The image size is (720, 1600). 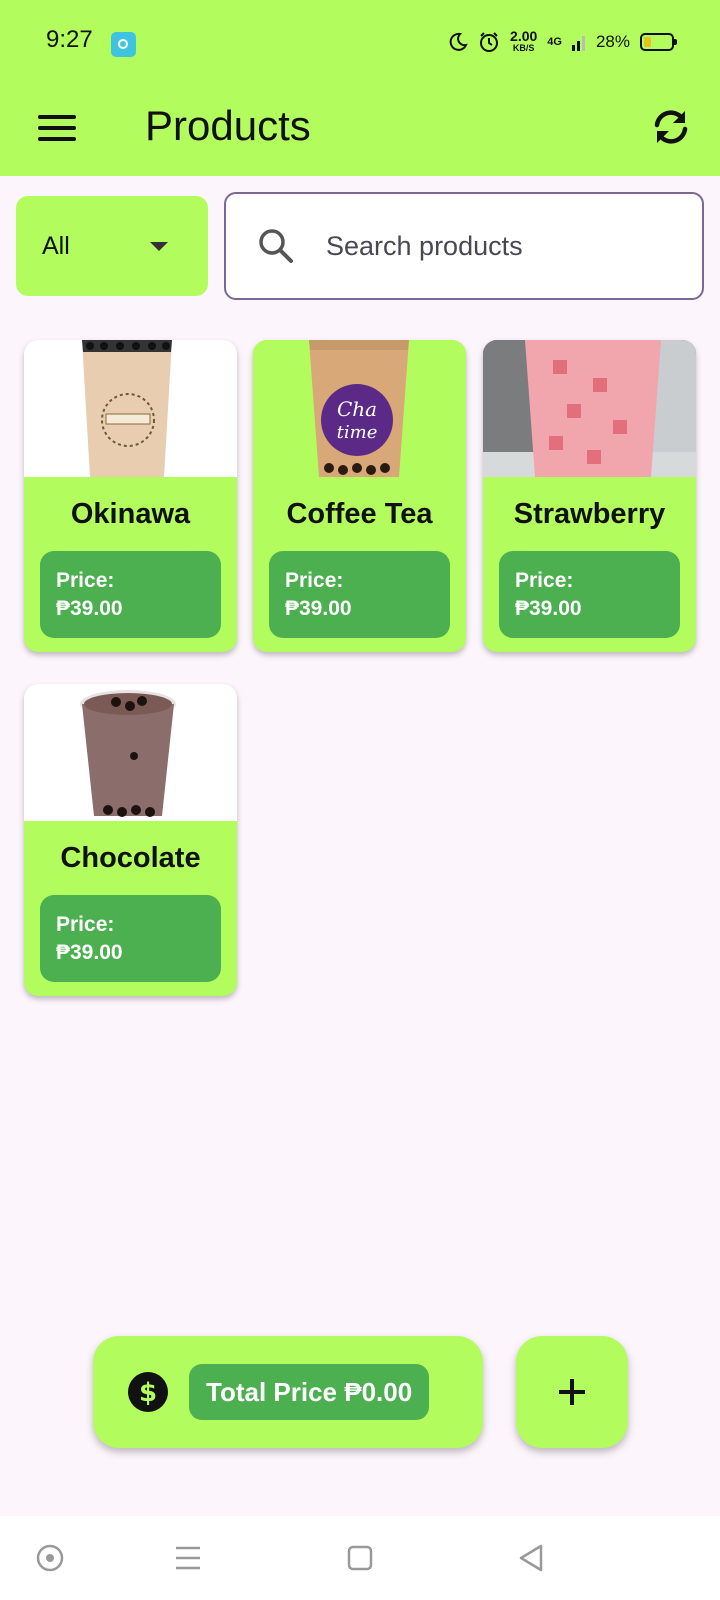 What do you see at coordinates (123, 44) in the screenshot?
I see `notification-app-icon` at bounding box center [123, 44].